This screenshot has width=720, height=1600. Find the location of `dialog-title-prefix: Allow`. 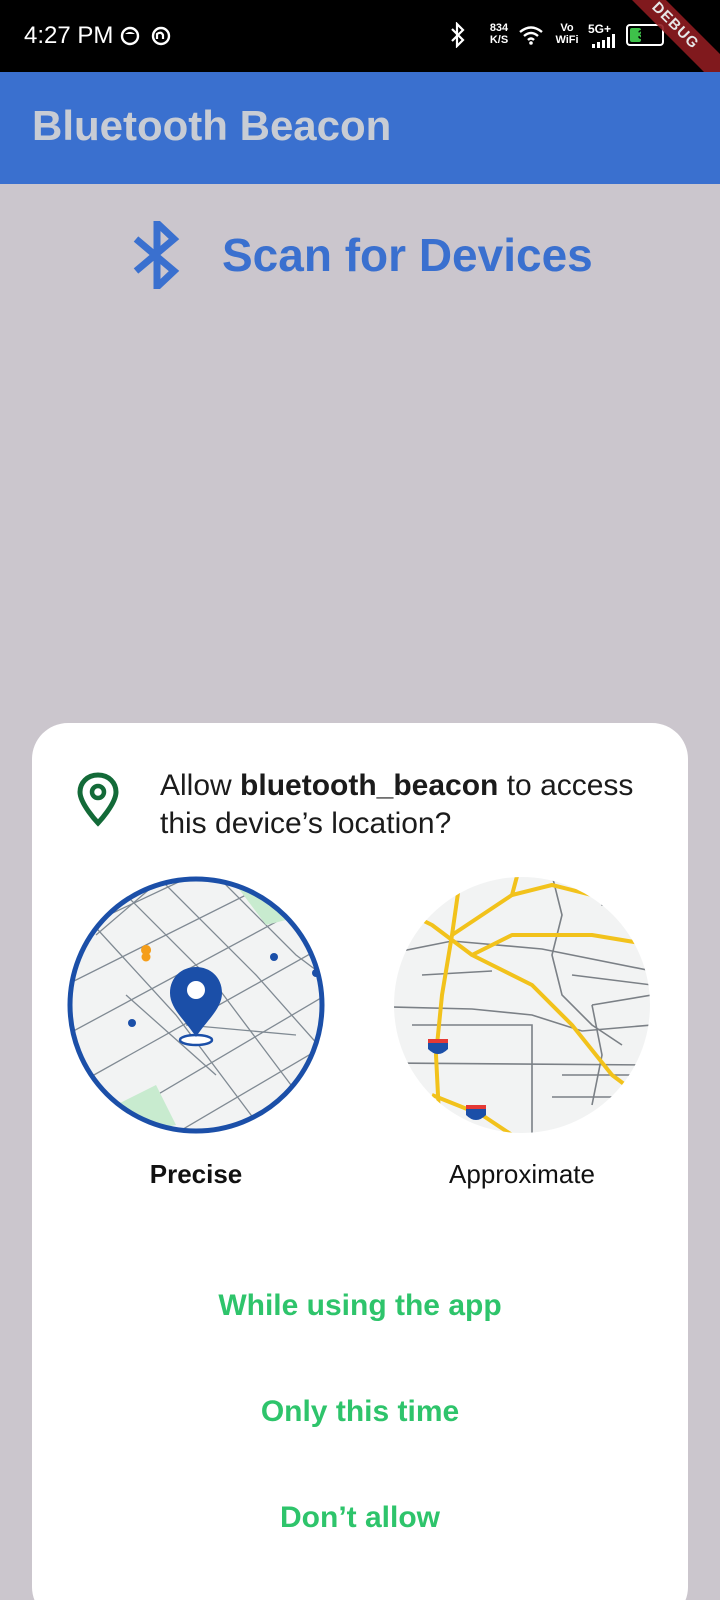

dialog-title-prefix: Allow is located at coordinates (200, 785).